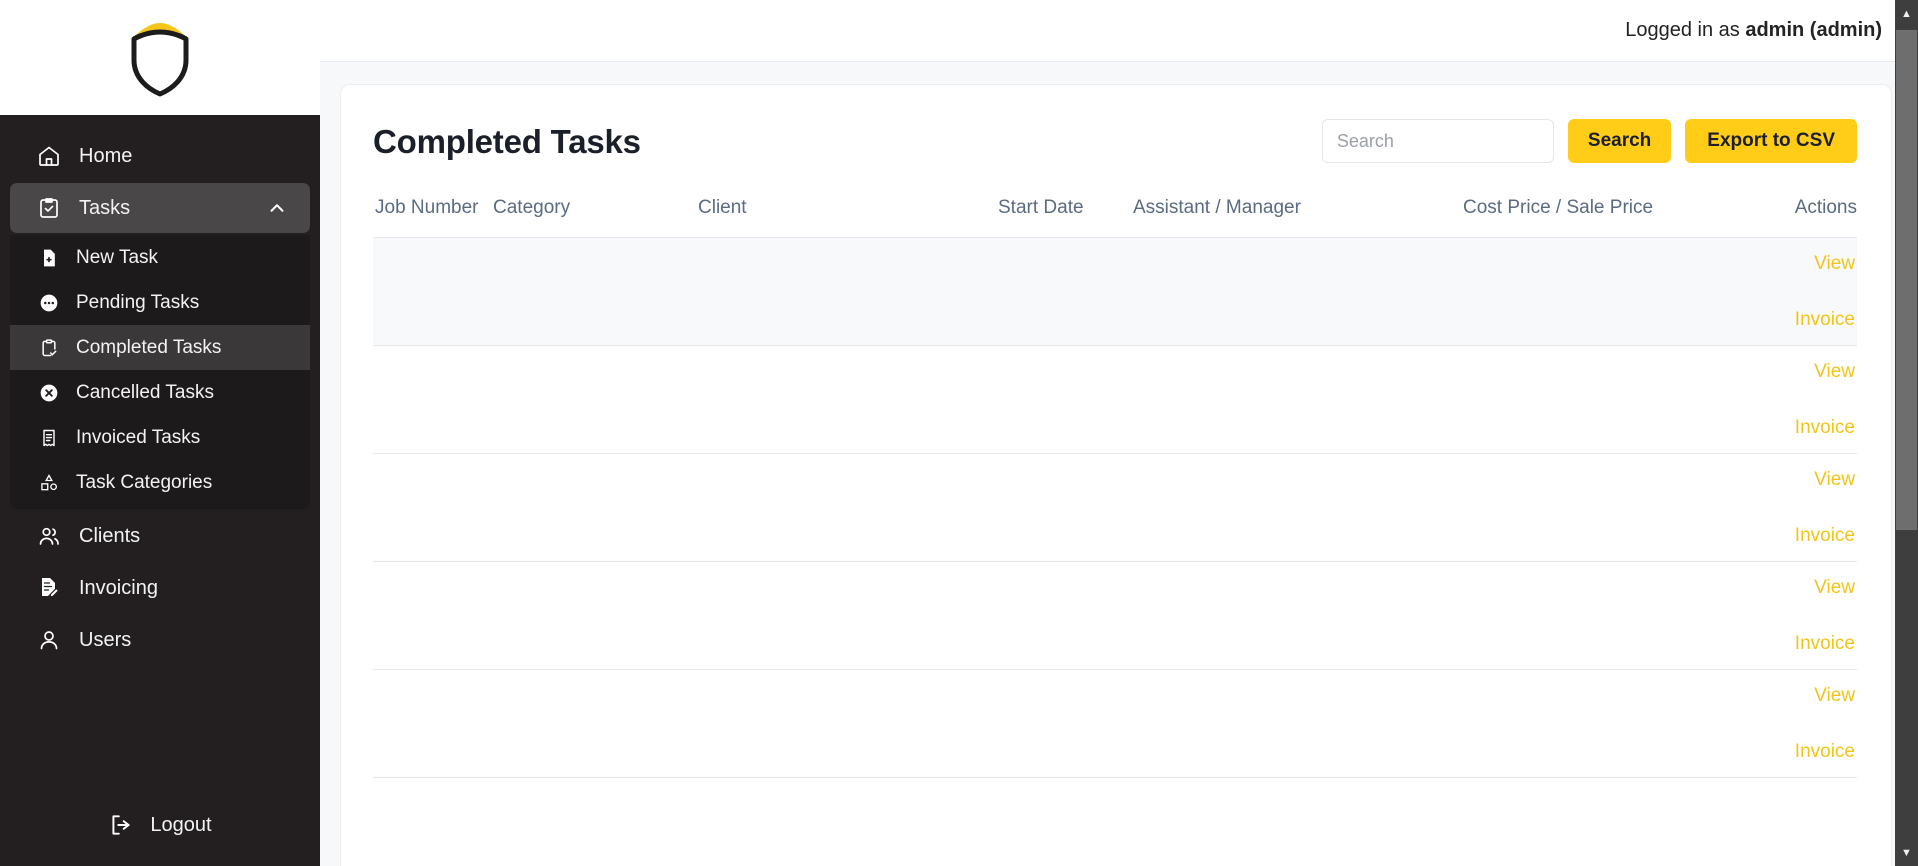 The height and width of the screenshot is (866, 1918). What do you see at coordinates (160, 208) in the screenshot?
I see `sidebar-item-tasks: Tasks` at bounding box center [160, 208].